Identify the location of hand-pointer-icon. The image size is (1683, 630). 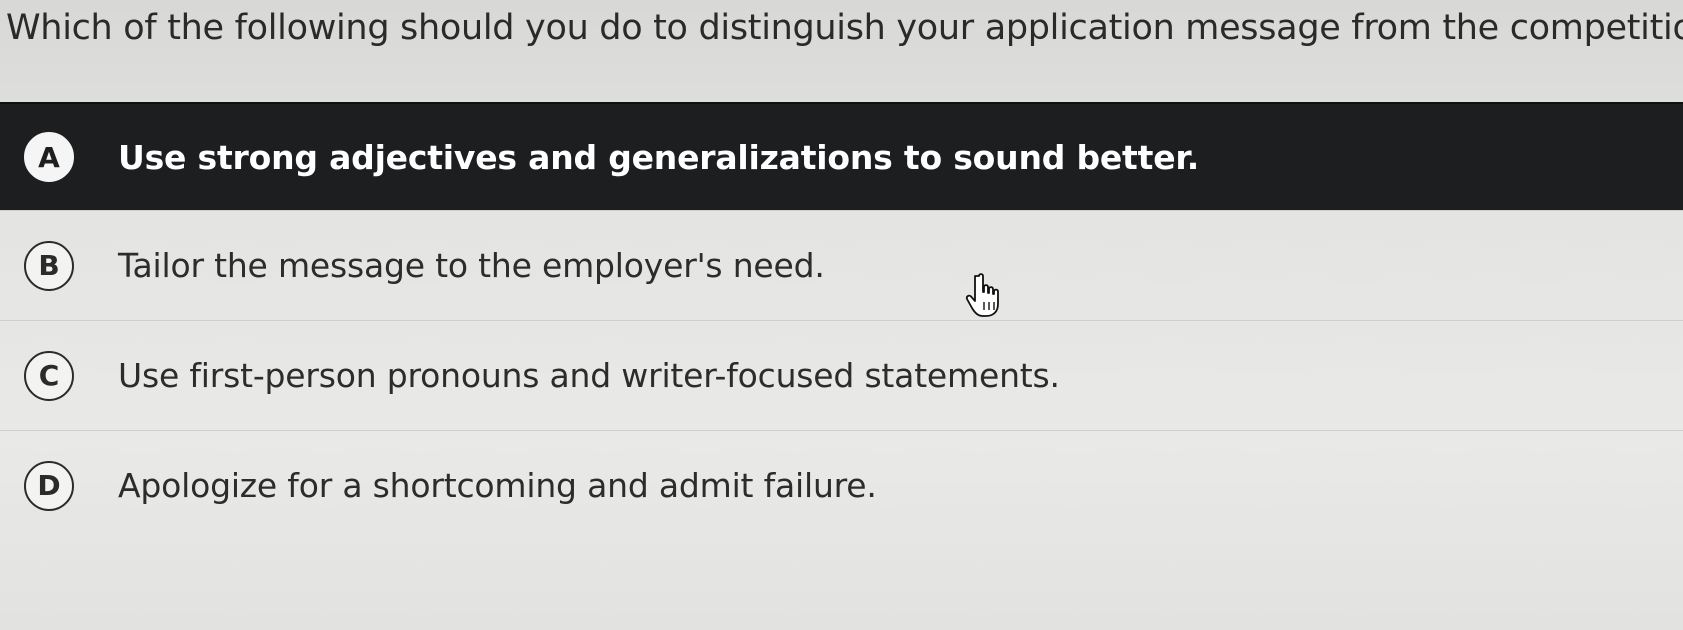
(982, 295).